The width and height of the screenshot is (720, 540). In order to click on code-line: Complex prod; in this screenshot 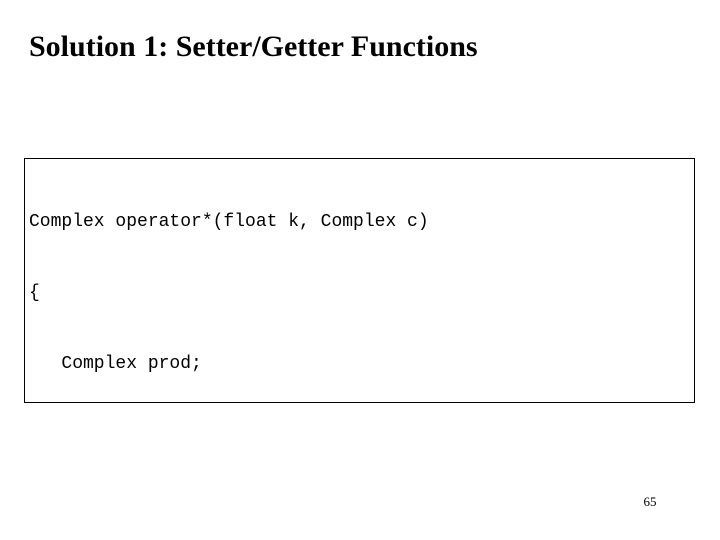, I will do `click(115, 364)`.